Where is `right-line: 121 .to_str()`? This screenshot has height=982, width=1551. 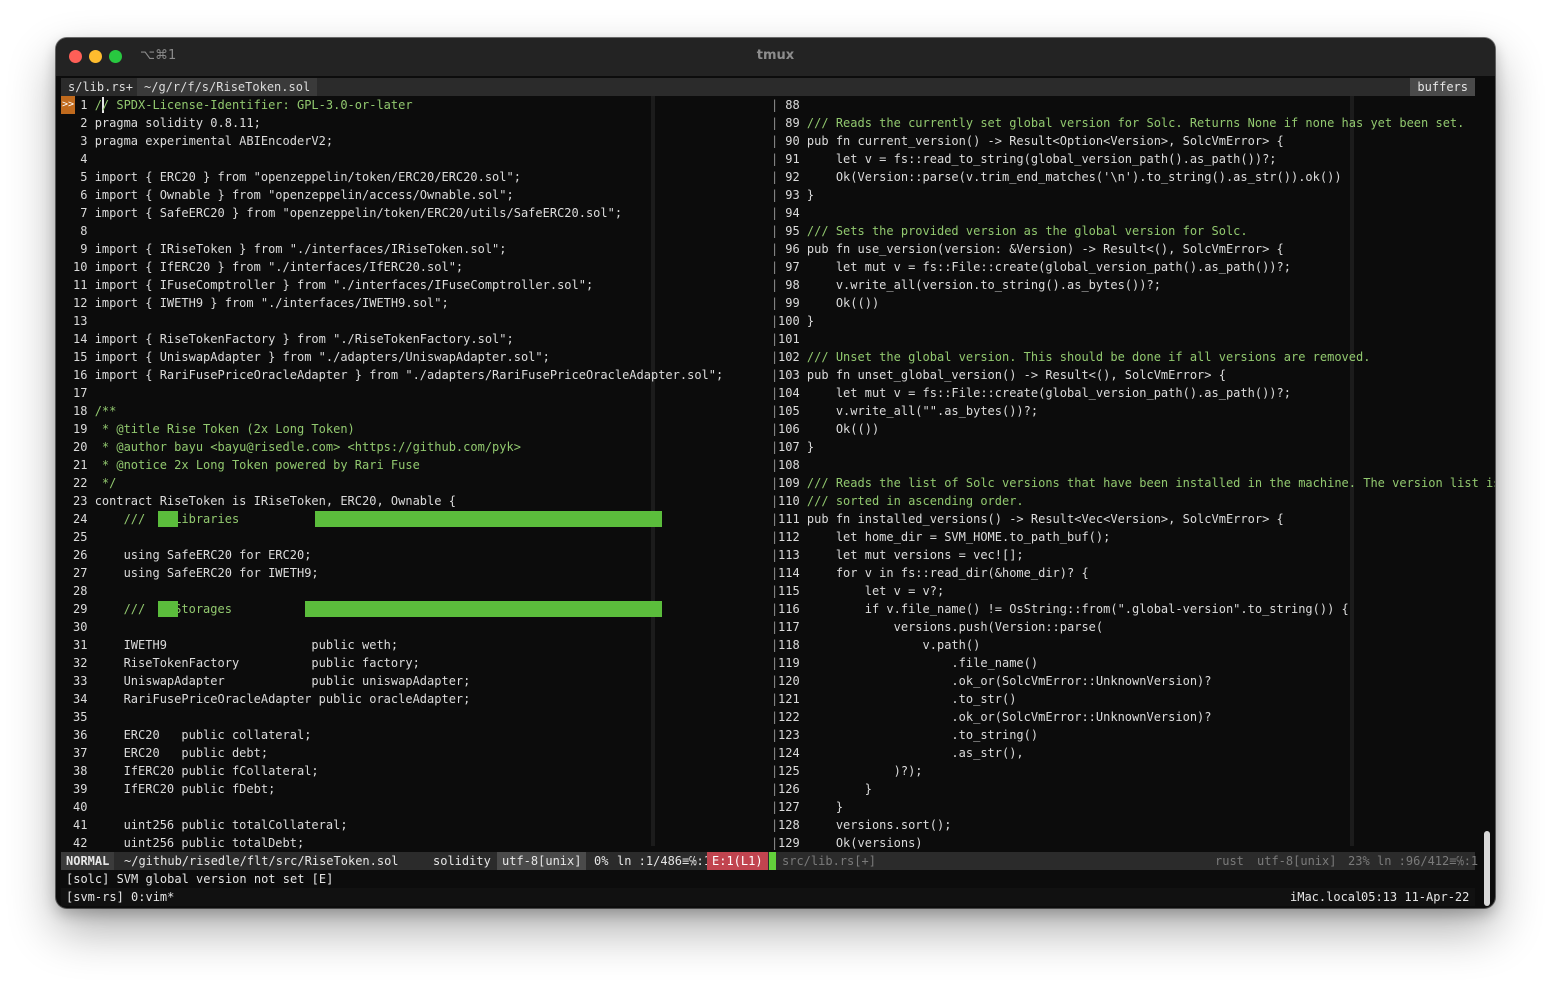
right-line: 121 .to_str() is located at coordinates (897, 699).